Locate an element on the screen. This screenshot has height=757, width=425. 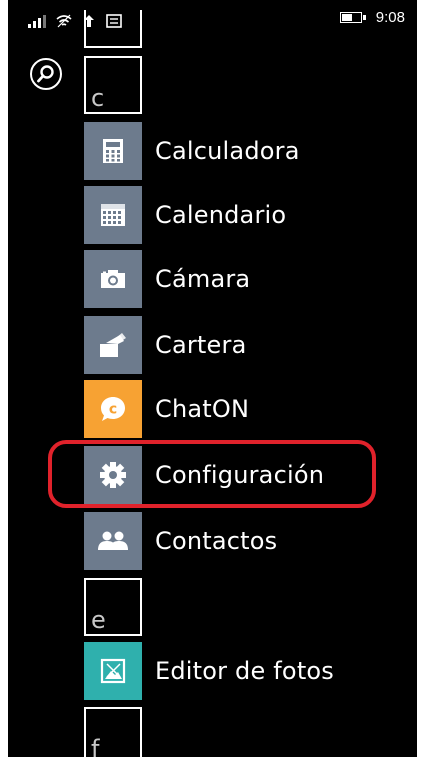
search-button is located at coordinates (46, 74).